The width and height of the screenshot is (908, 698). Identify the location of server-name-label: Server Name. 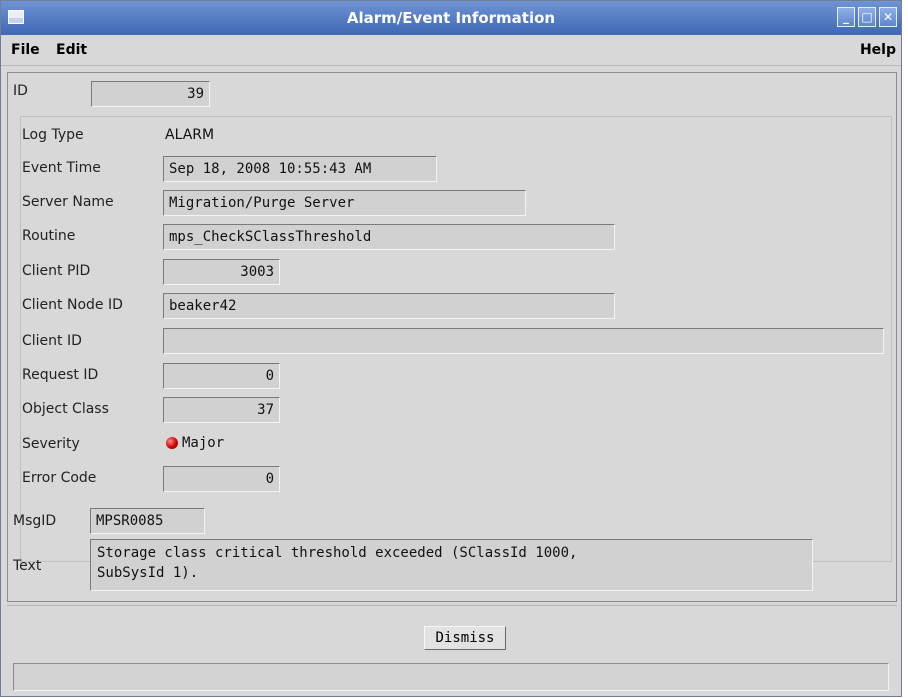
(68, 202).